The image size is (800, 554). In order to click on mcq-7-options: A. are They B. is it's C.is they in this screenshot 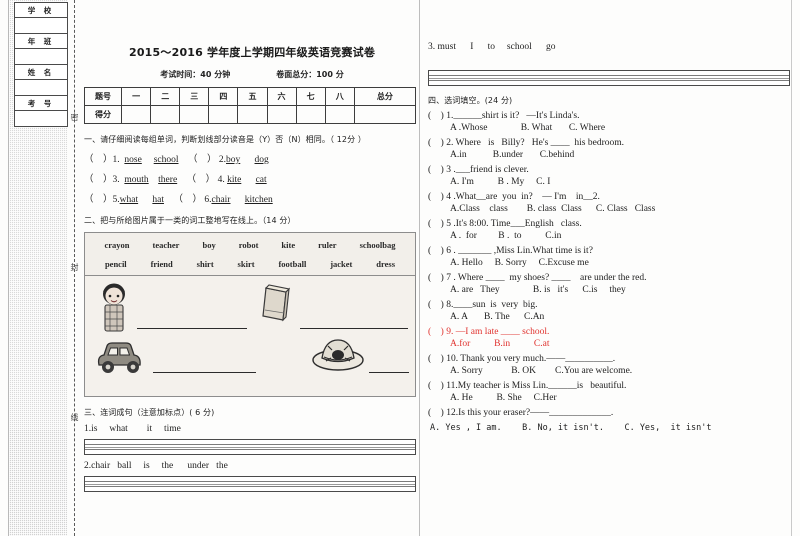, I will do `click(609, 290)`.